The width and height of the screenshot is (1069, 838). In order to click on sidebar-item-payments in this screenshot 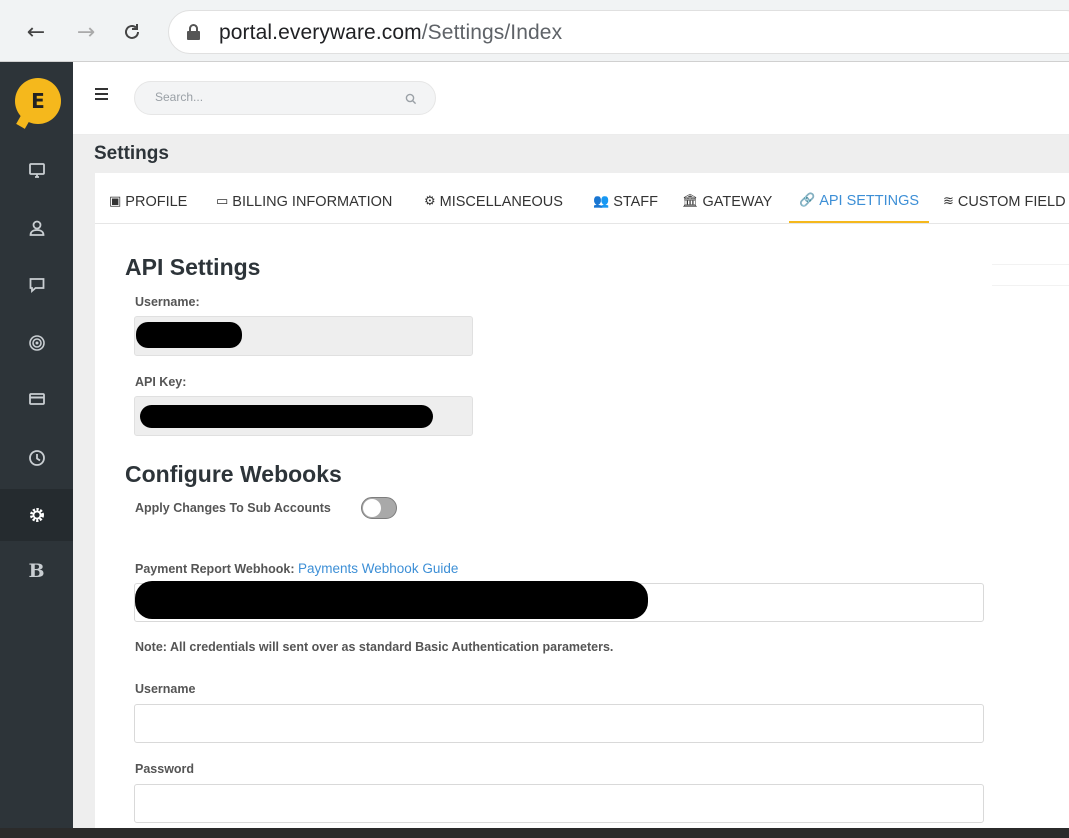, I will do `click(36, 399)`.